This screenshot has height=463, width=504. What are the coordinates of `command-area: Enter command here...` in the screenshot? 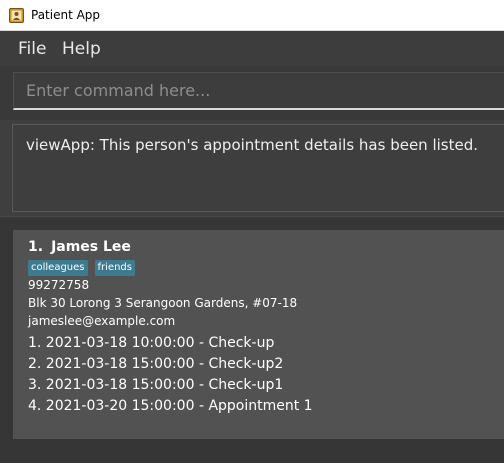 It's located at (252, 93).